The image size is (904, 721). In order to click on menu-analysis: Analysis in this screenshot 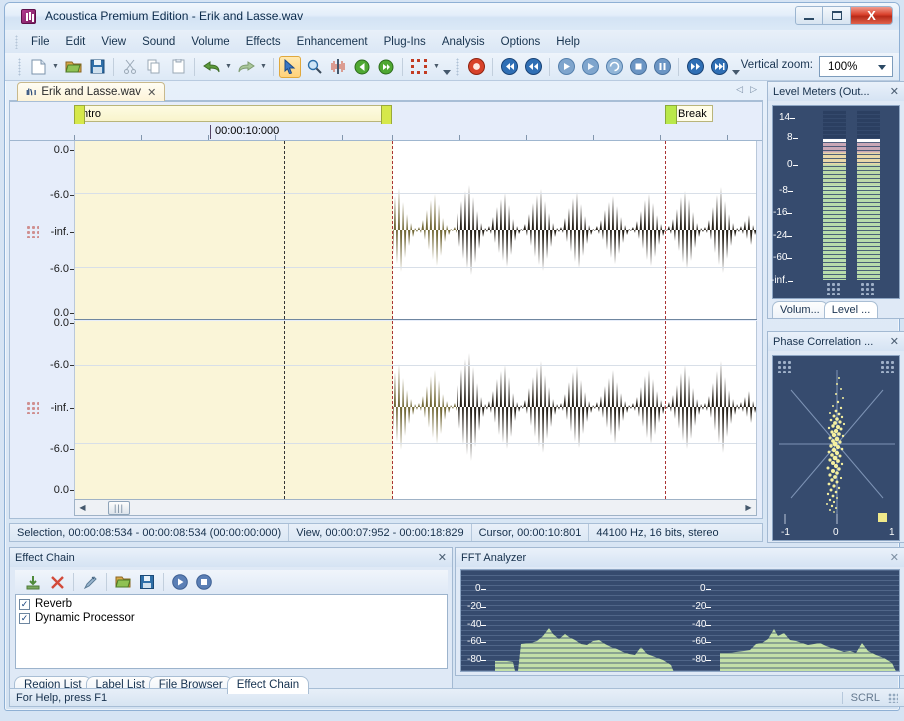, I will do `click(463, 42)`.